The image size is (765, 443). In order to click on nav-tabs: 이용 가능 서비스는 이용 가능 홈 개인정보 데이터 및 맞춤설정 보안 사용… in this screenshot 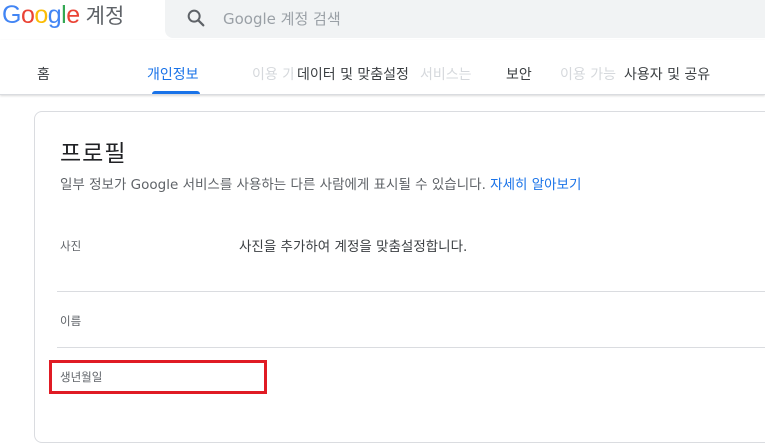, I will do `click(382, 67)`.